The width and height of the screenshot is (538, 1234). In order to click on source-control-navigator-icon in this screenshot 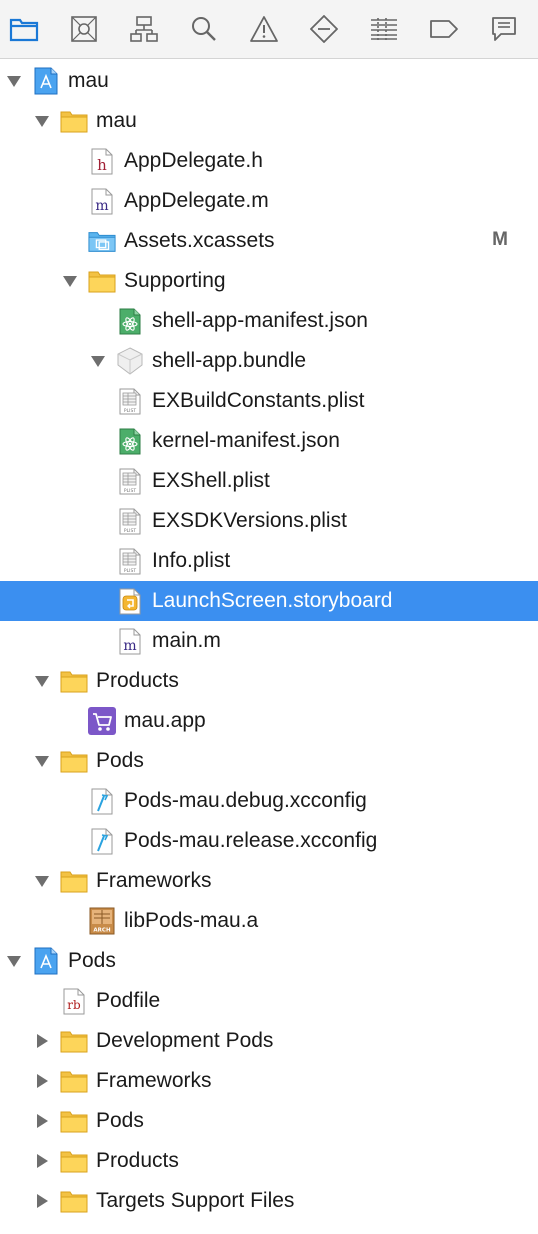, I will do `click(84, 29)`.